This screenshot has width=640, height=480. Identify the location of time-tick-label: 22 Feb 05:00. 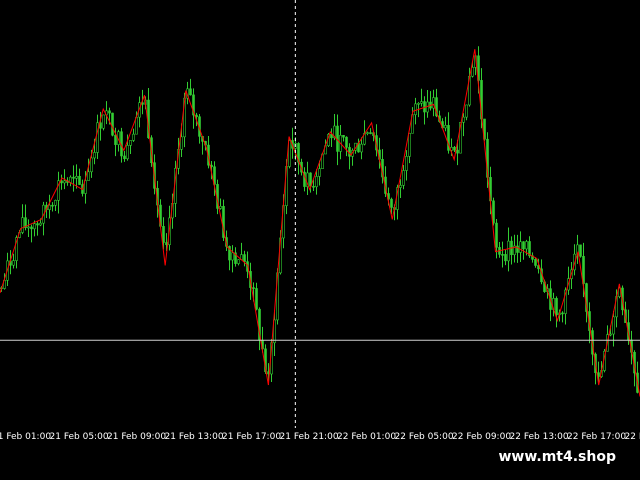
(424, 437).